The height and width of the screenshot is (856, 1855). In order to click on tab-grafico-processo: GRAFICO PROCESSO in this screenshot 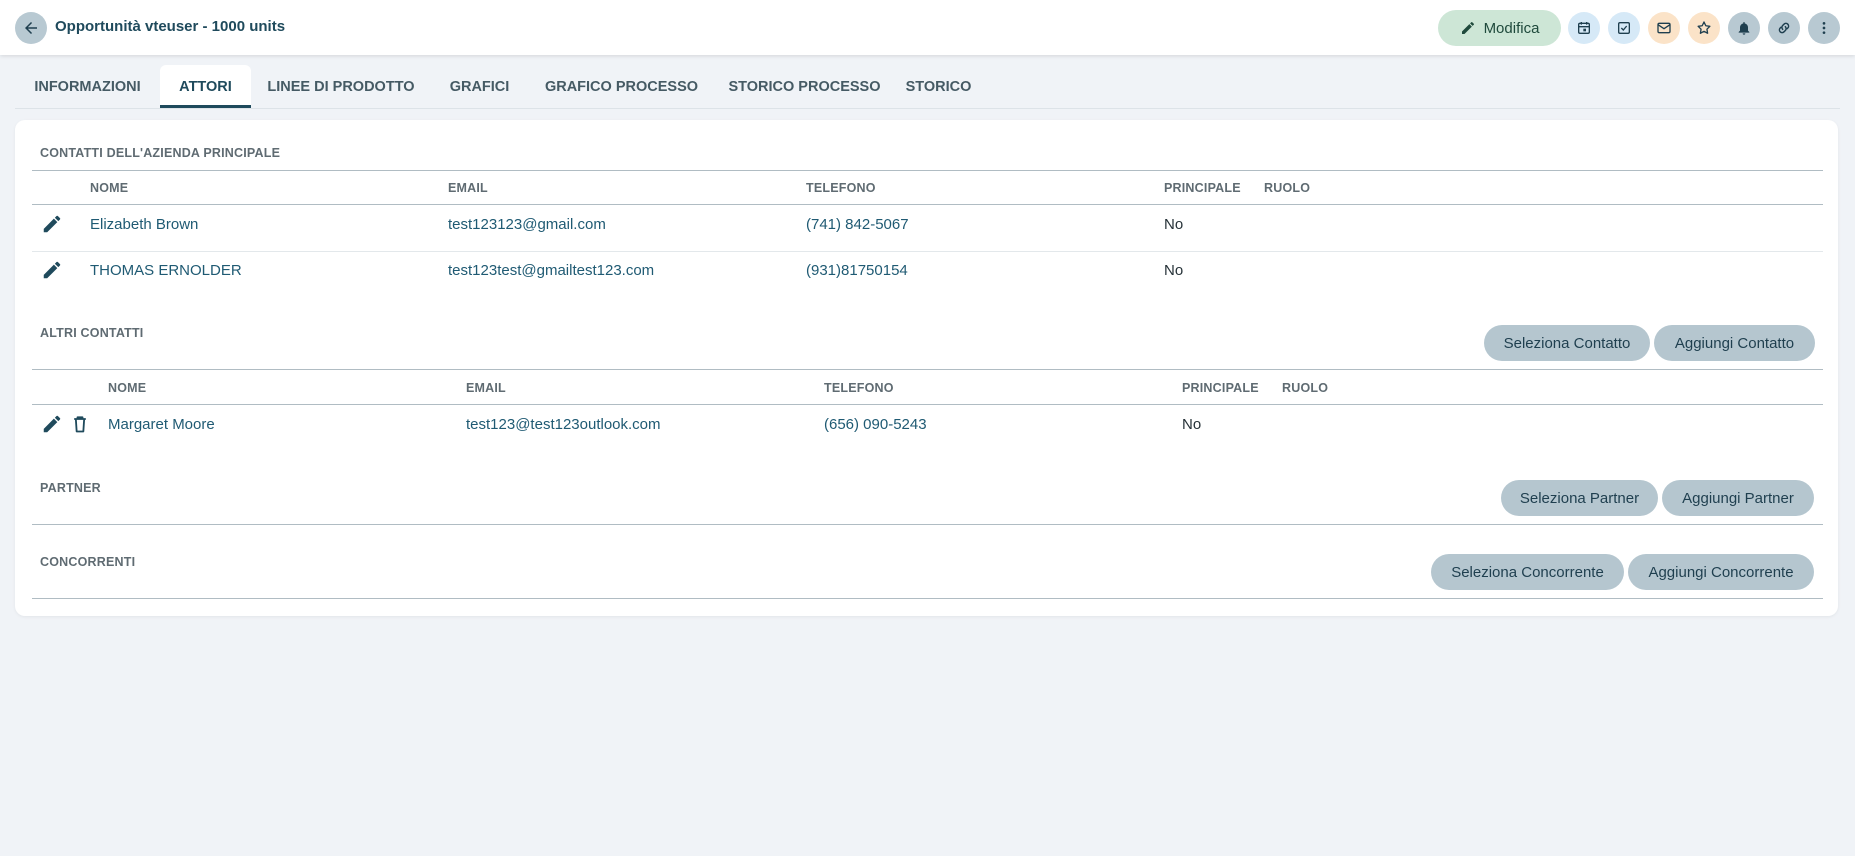, I will do `click(621, 86)`.